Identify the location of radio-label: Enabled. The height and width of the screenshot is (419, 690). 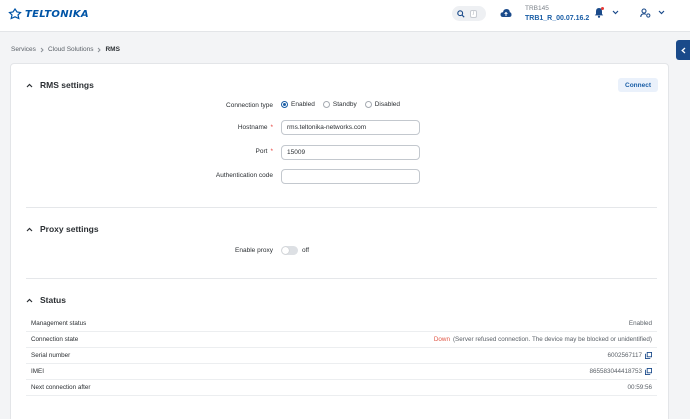
(303, 104).